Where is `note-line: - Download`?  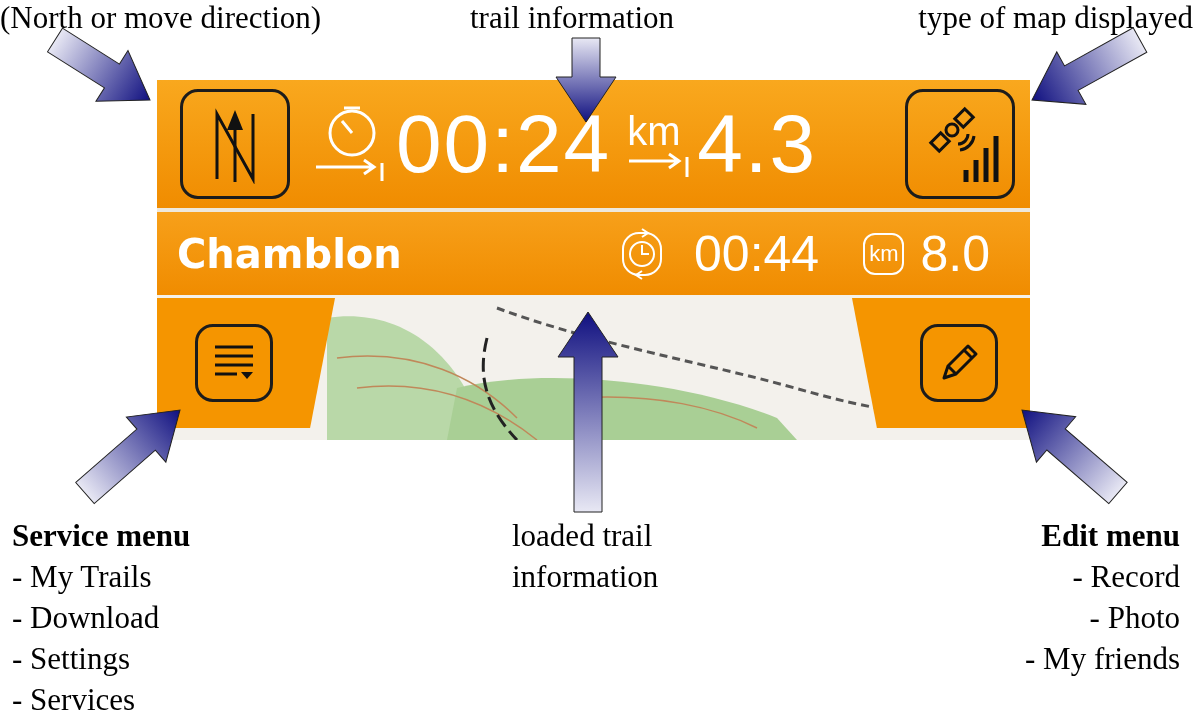
note-line: - Download is located at coordinates (86, 618).